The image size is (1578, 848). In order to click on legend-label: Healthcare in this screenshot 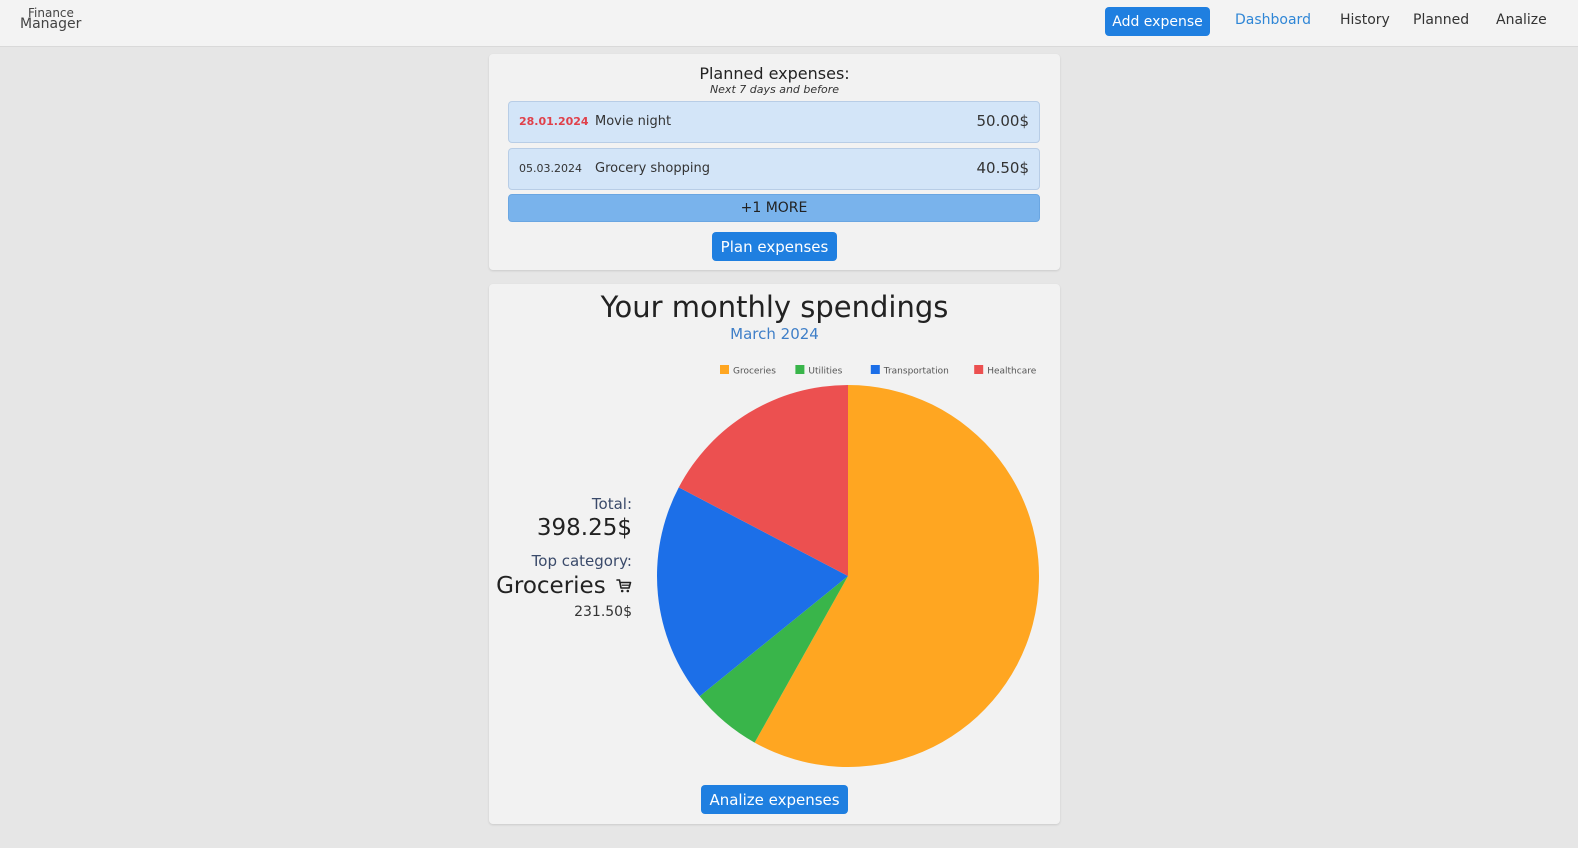, I will do `click(1012, 372)`.